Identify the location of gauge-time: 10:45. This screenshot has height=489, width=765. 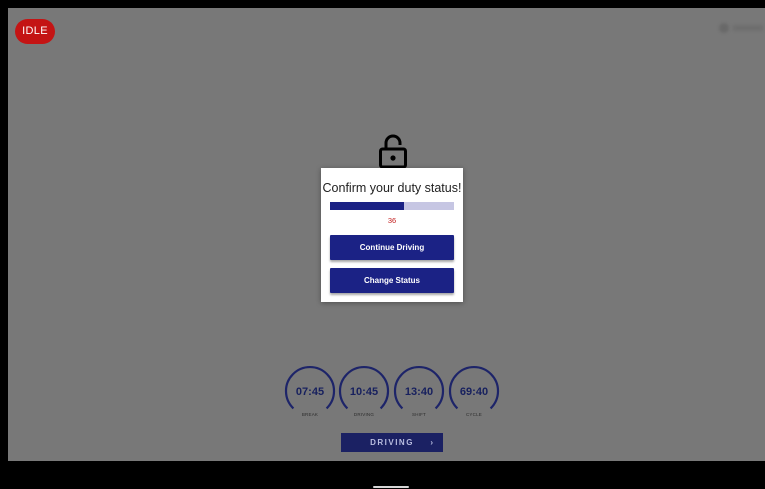
(364, 392).